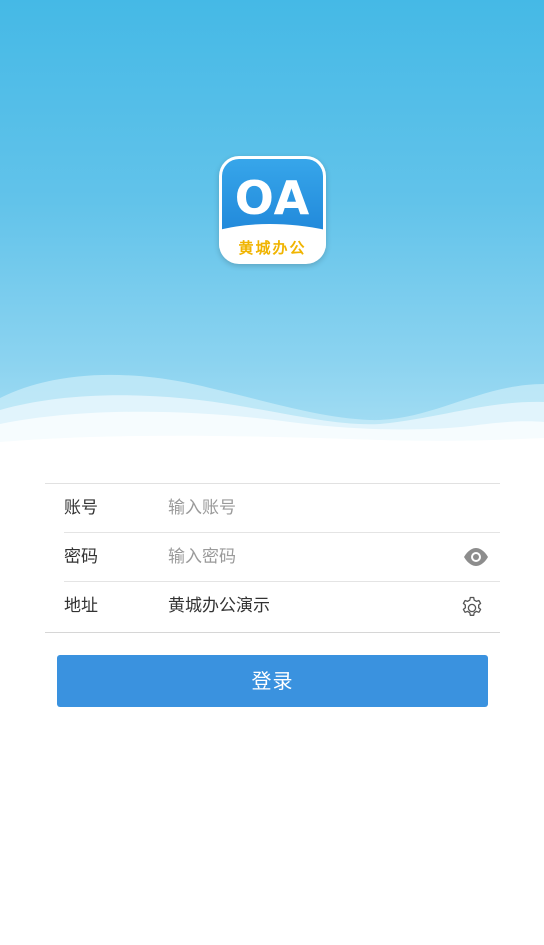 This screenshot has width=544, height=945. I want to click on address-row: 地址 黄城办公演示, so click(272, 606).